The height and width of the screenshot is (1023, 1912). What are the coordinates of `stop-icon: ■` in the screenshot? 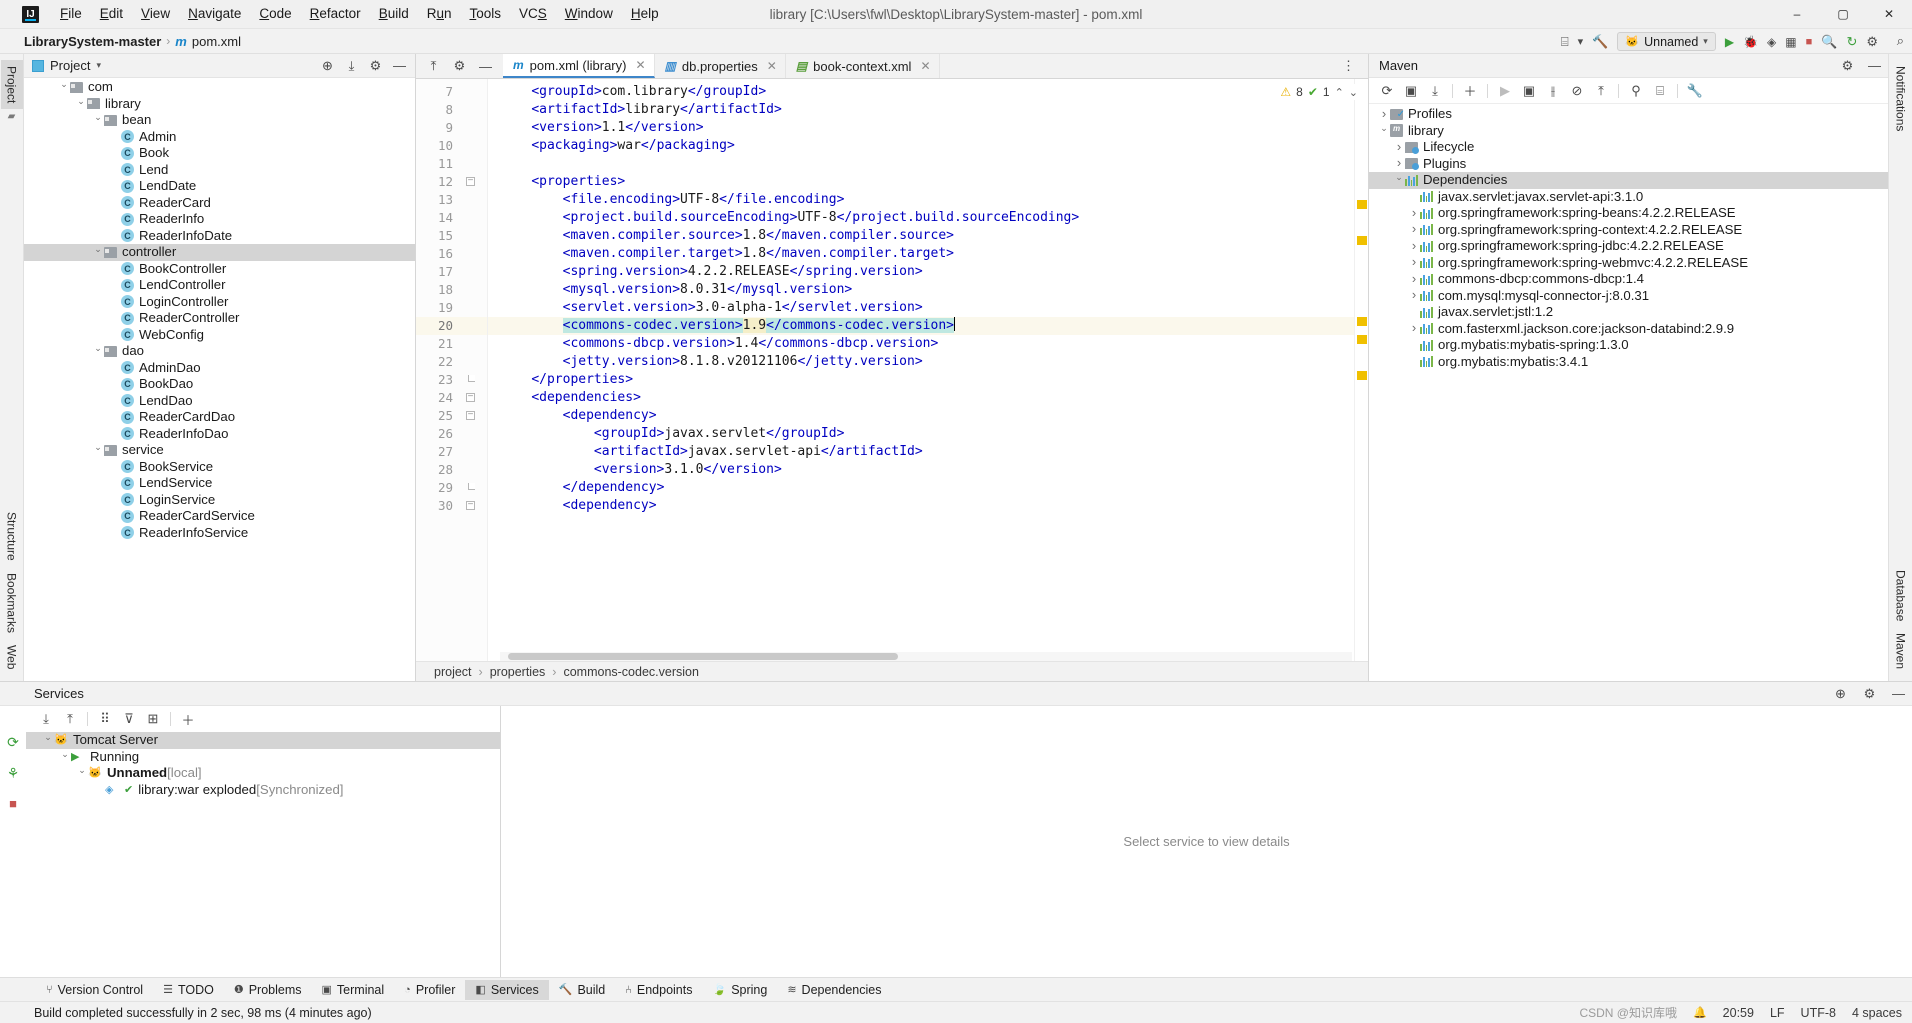 It's located at (13, 803).